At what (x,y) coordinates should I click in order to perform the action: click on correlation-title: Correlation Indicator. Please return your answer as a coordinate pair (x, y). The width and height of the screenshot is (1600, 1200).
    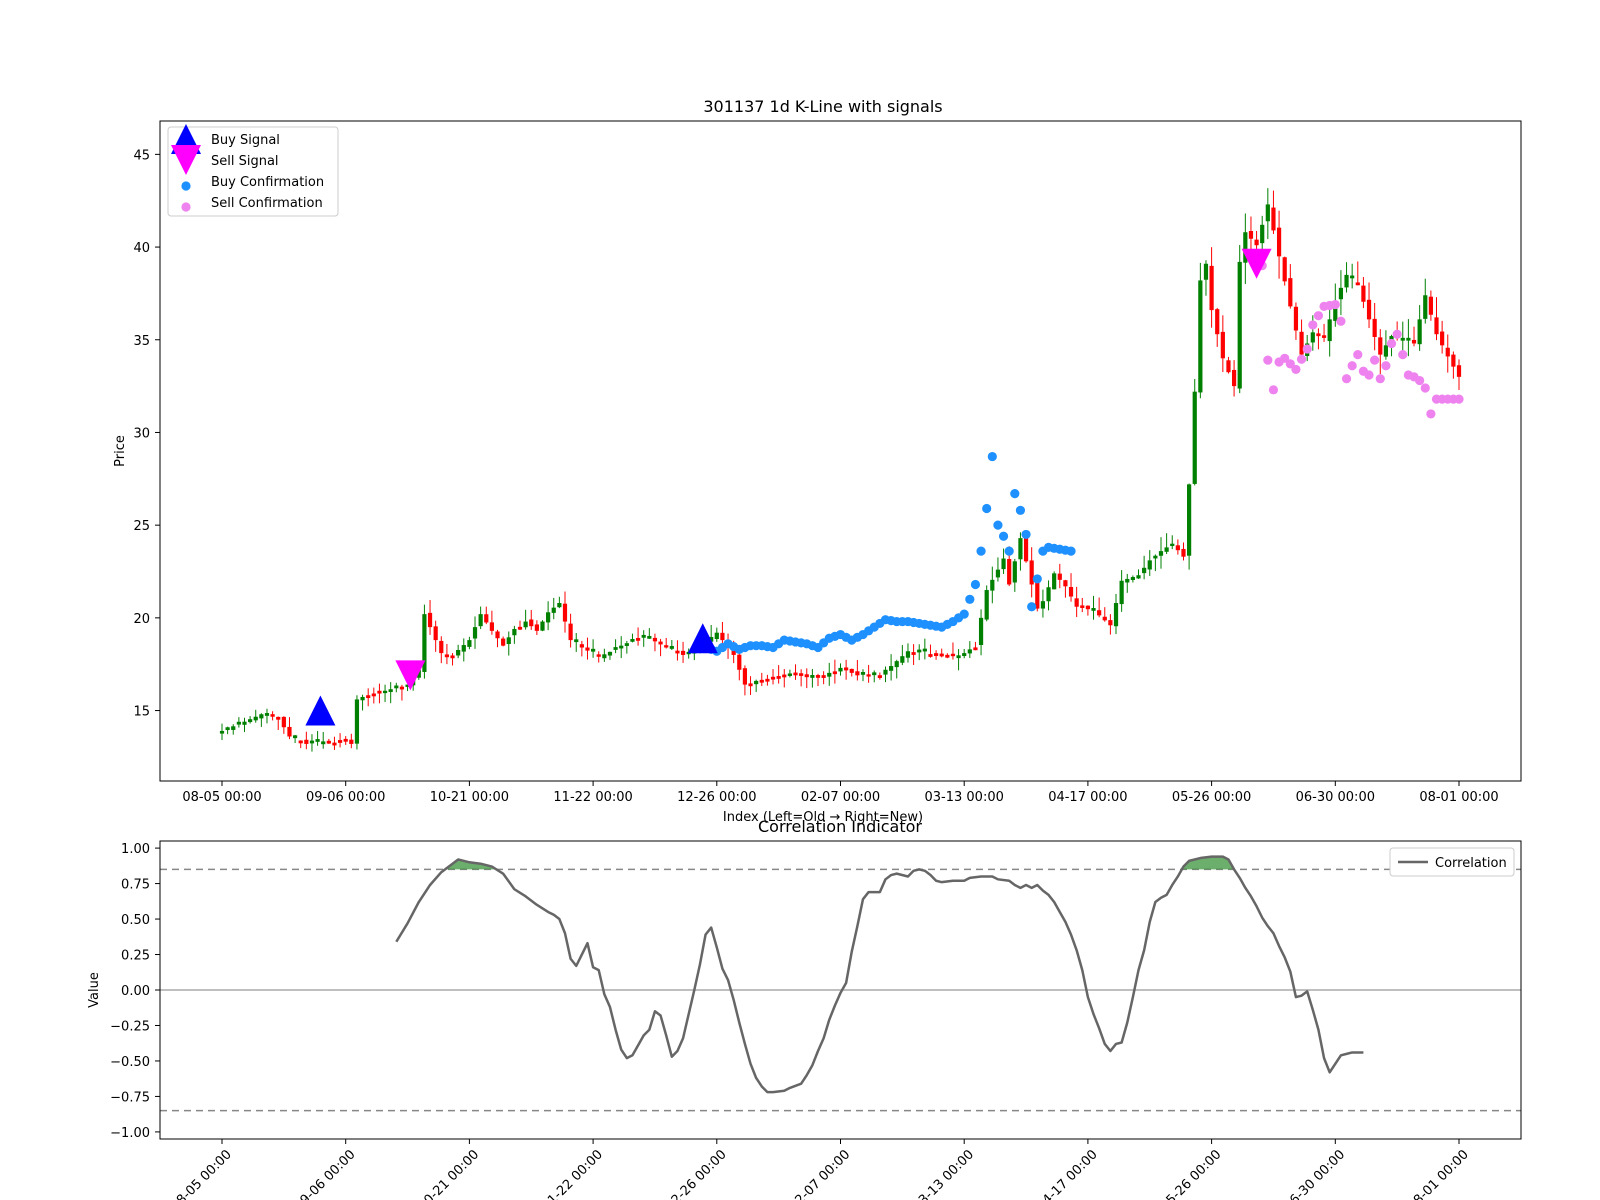
    Looking at the image, I should click on (840, 826).